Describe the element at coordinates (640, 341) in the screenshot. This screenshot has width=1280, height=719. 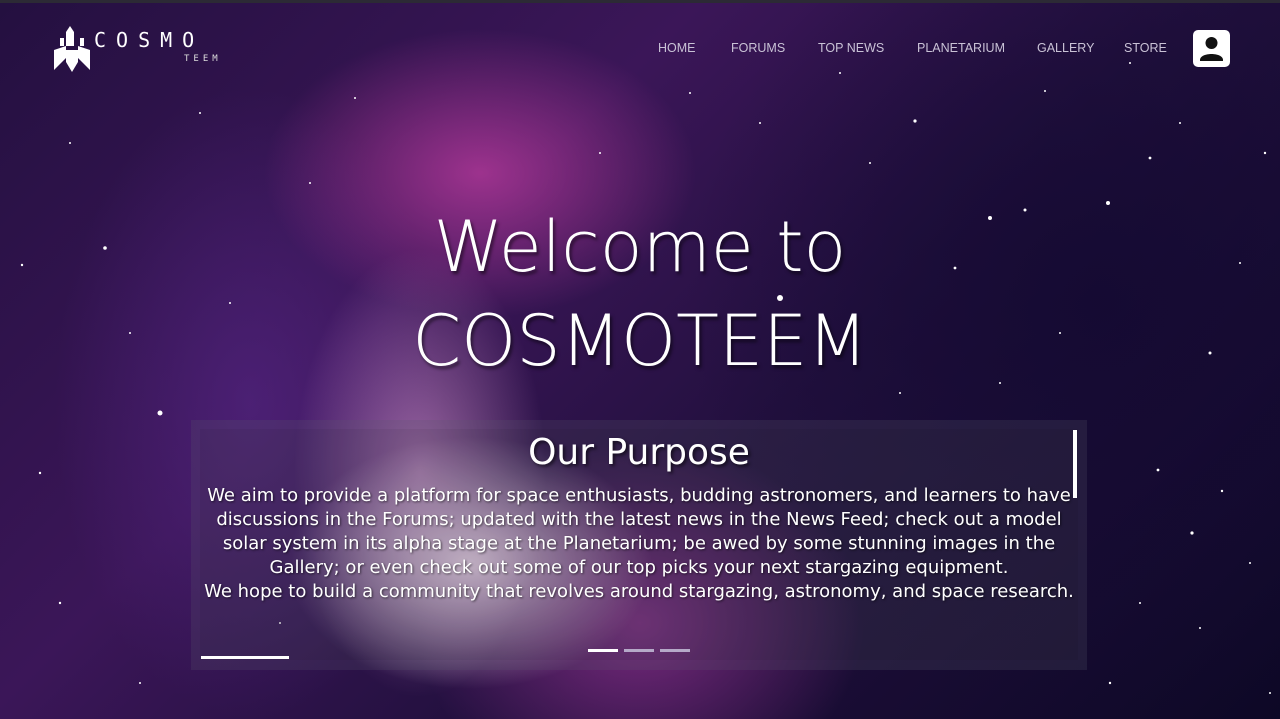
I see `hero-line-2: COSMOTEEM` at that location.